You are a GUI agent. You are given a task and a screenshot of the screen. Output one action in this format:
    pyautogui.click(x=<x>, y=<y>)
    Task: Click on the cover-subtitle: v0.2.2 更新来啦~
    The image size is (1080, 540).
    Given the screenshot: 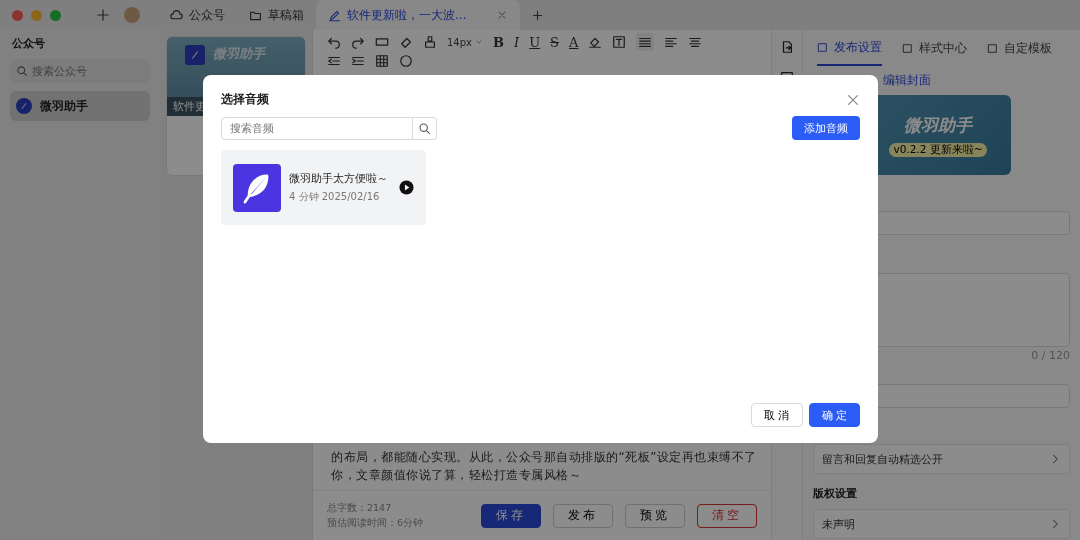 What is the action you would take?
    pyautogui.click(x=938, y=149)
    